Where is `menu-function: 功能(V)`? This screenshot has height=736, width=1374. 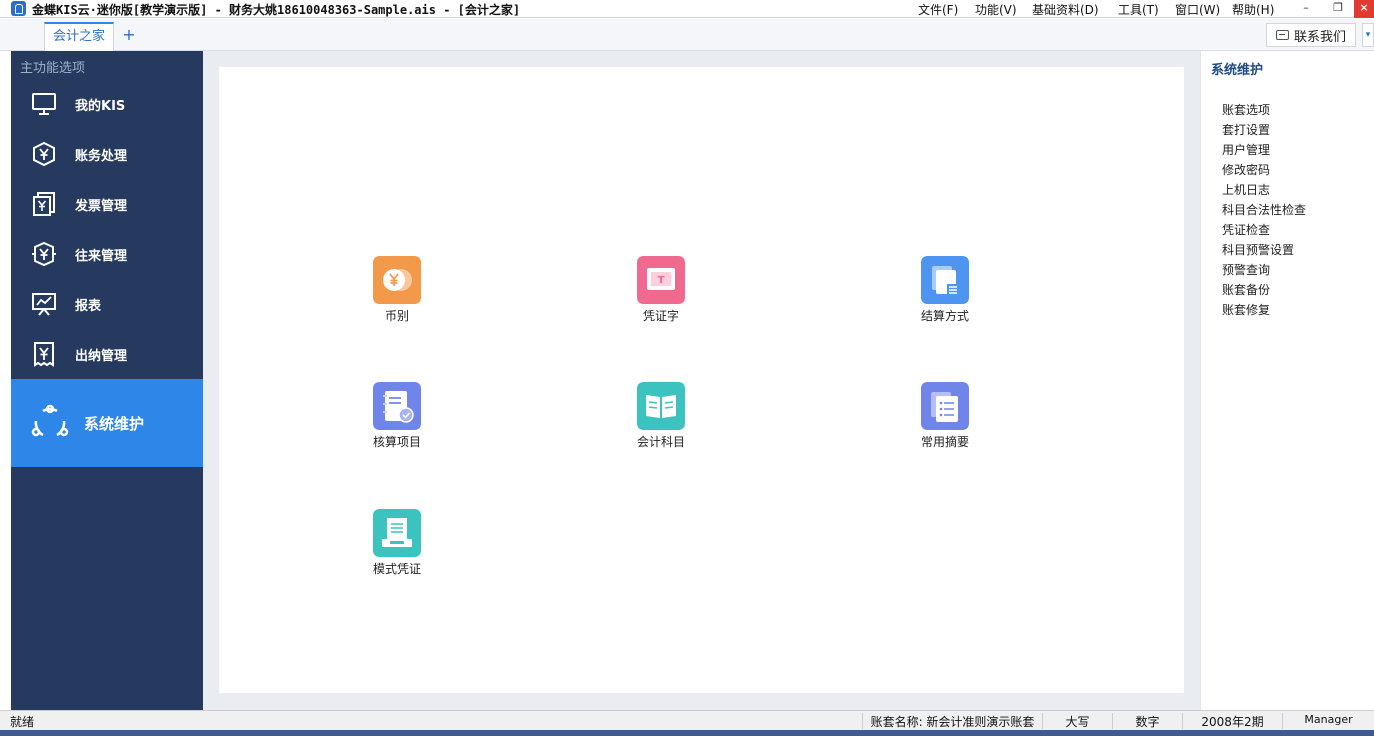
menu-function: 功能(V) is located at coordinates (1003, 9).